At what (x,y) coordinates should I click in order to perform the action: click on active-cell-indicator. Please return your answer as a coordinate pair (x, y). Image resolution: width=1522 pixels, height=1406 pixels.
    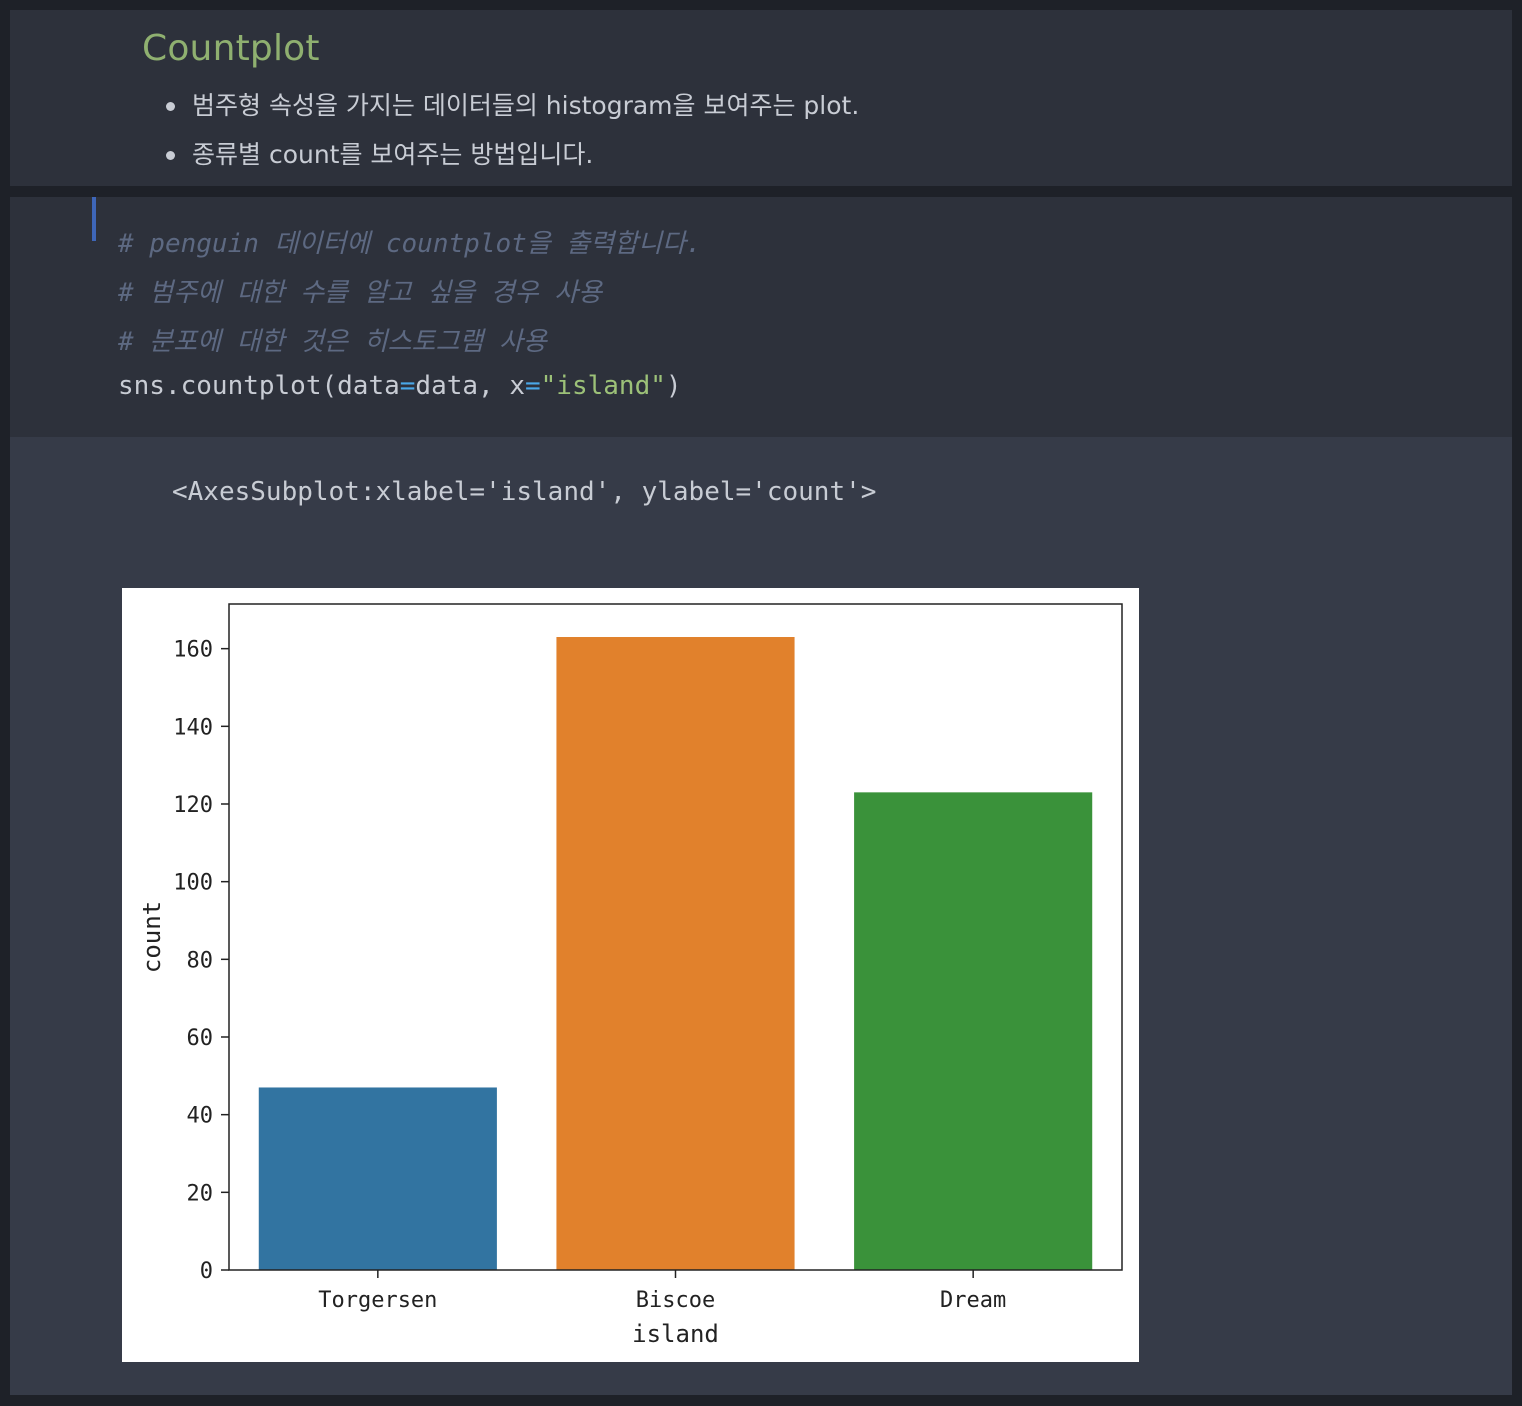
    Looking at the image, I should click on (94, 219).